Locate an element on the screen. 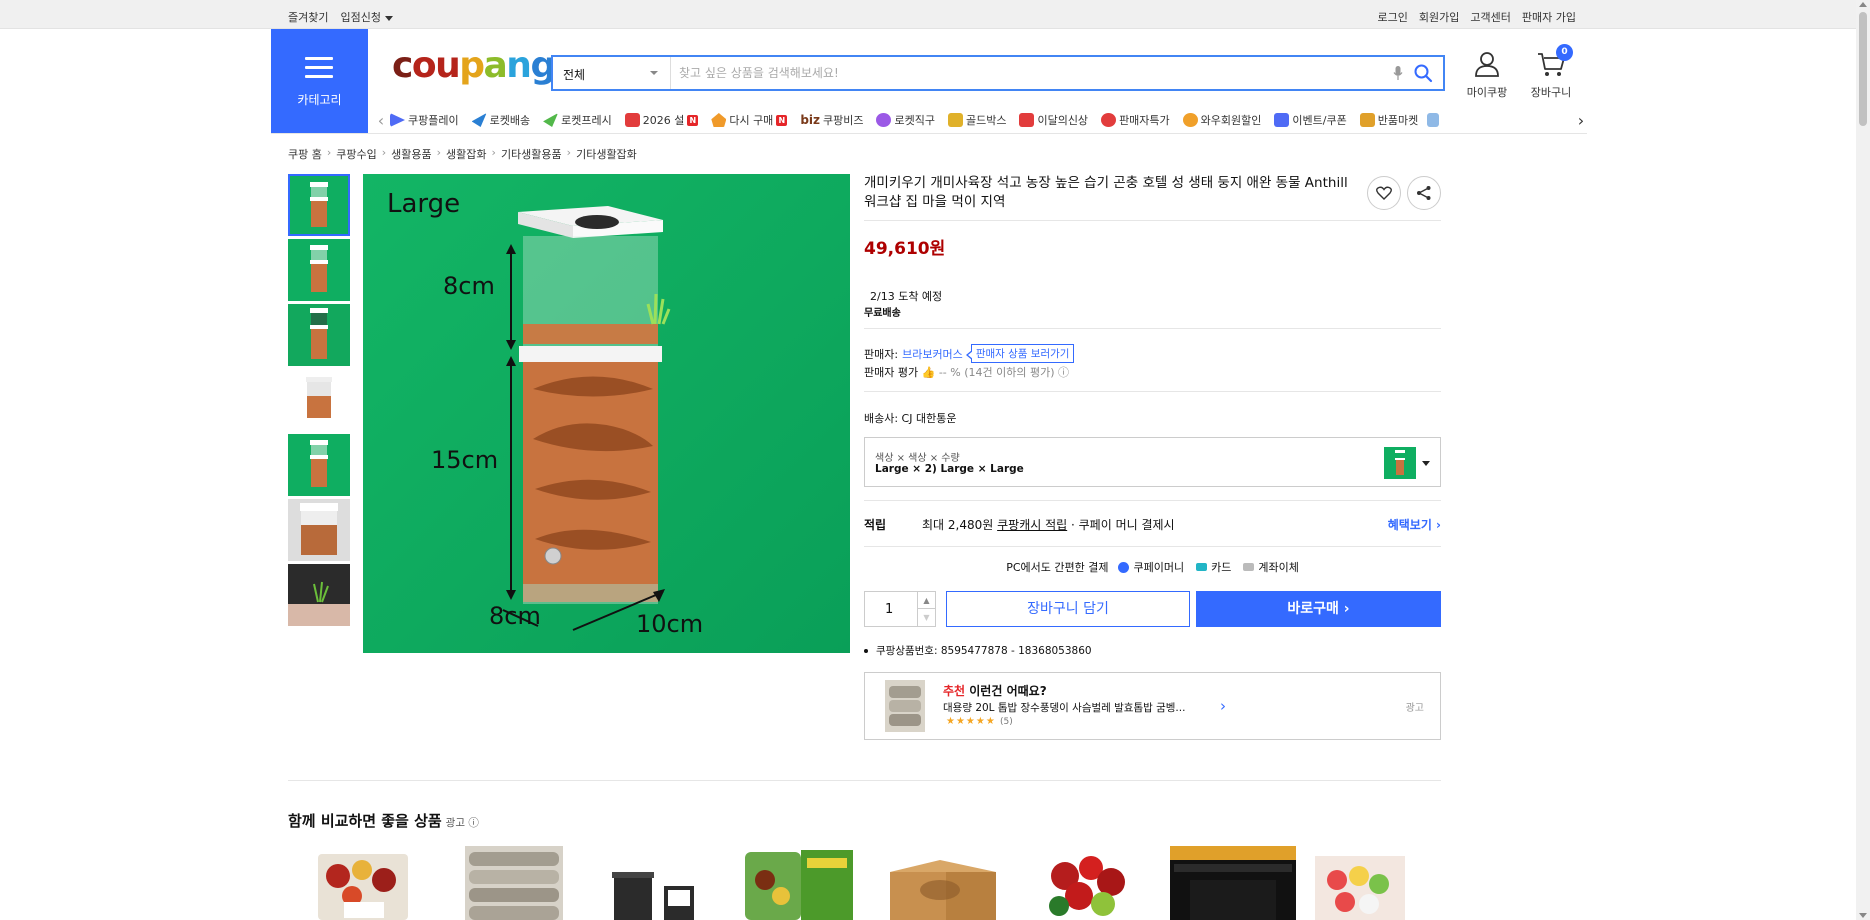 Image resolution: width=1870 pixels, height=920 pixels. share-button is located at coordinates (1424, 193).